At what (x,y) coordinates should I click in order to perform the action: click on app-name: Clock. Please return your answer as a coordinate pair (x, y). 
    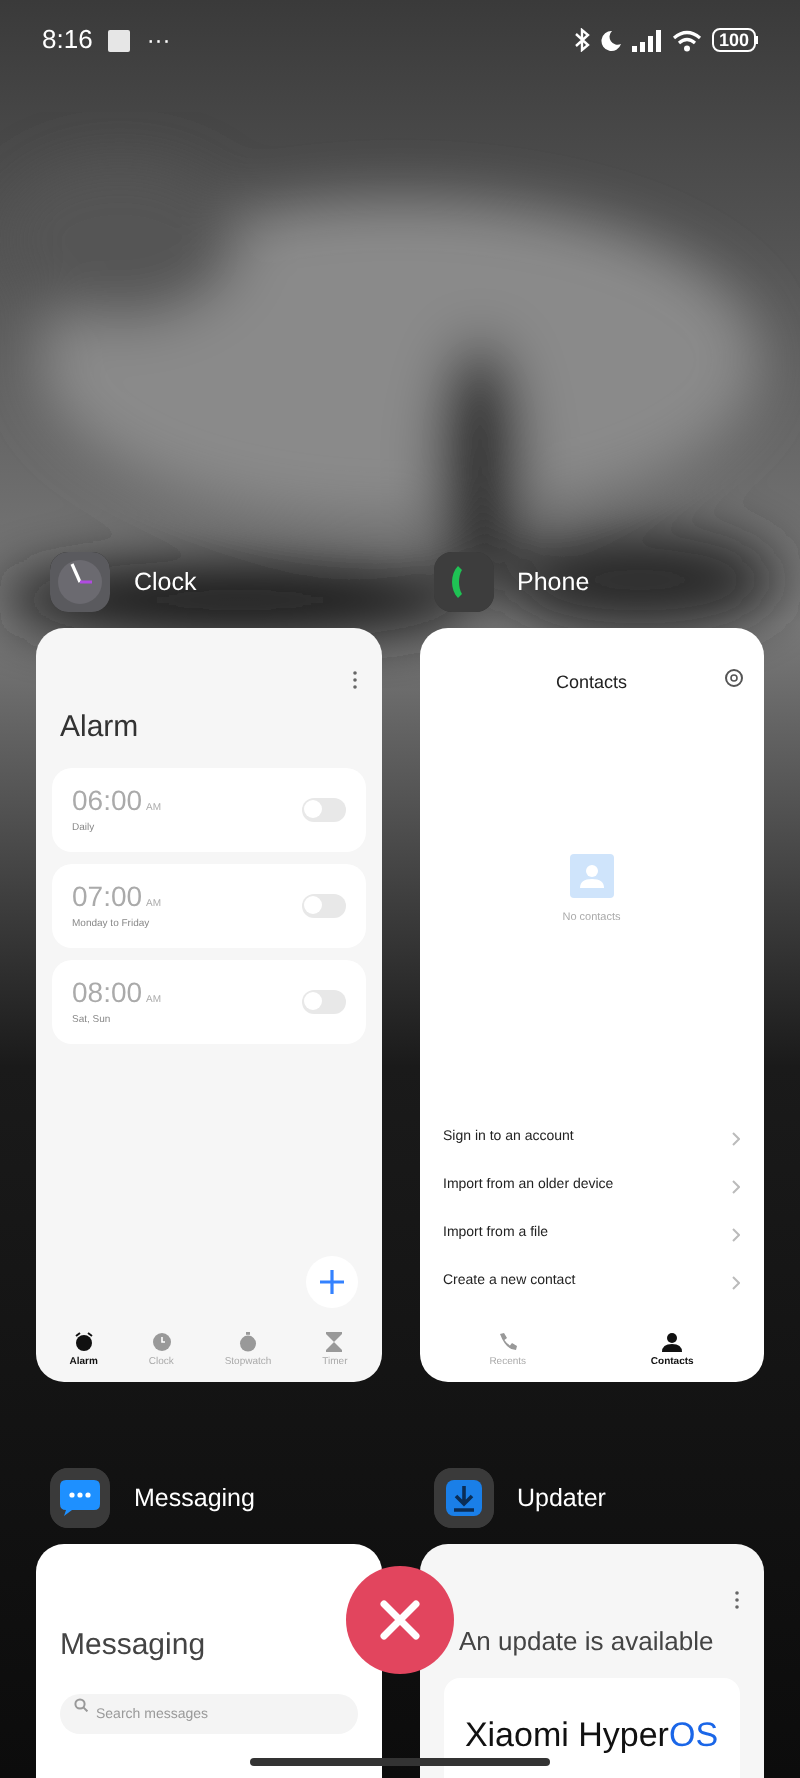
    Looking at the image, I should click on (165, 582).